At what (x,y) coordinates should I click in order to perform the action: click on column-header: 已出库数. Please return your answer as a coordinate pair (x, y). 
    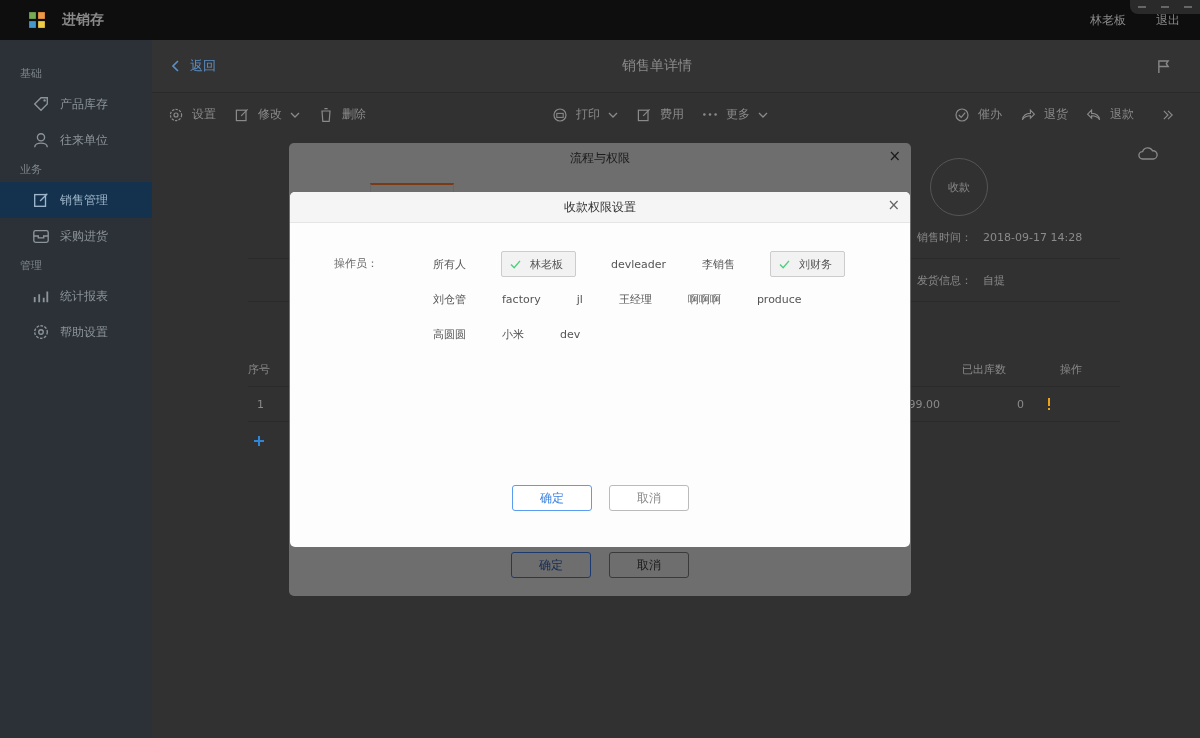
    Looking at the image, I should click on (984, 369).